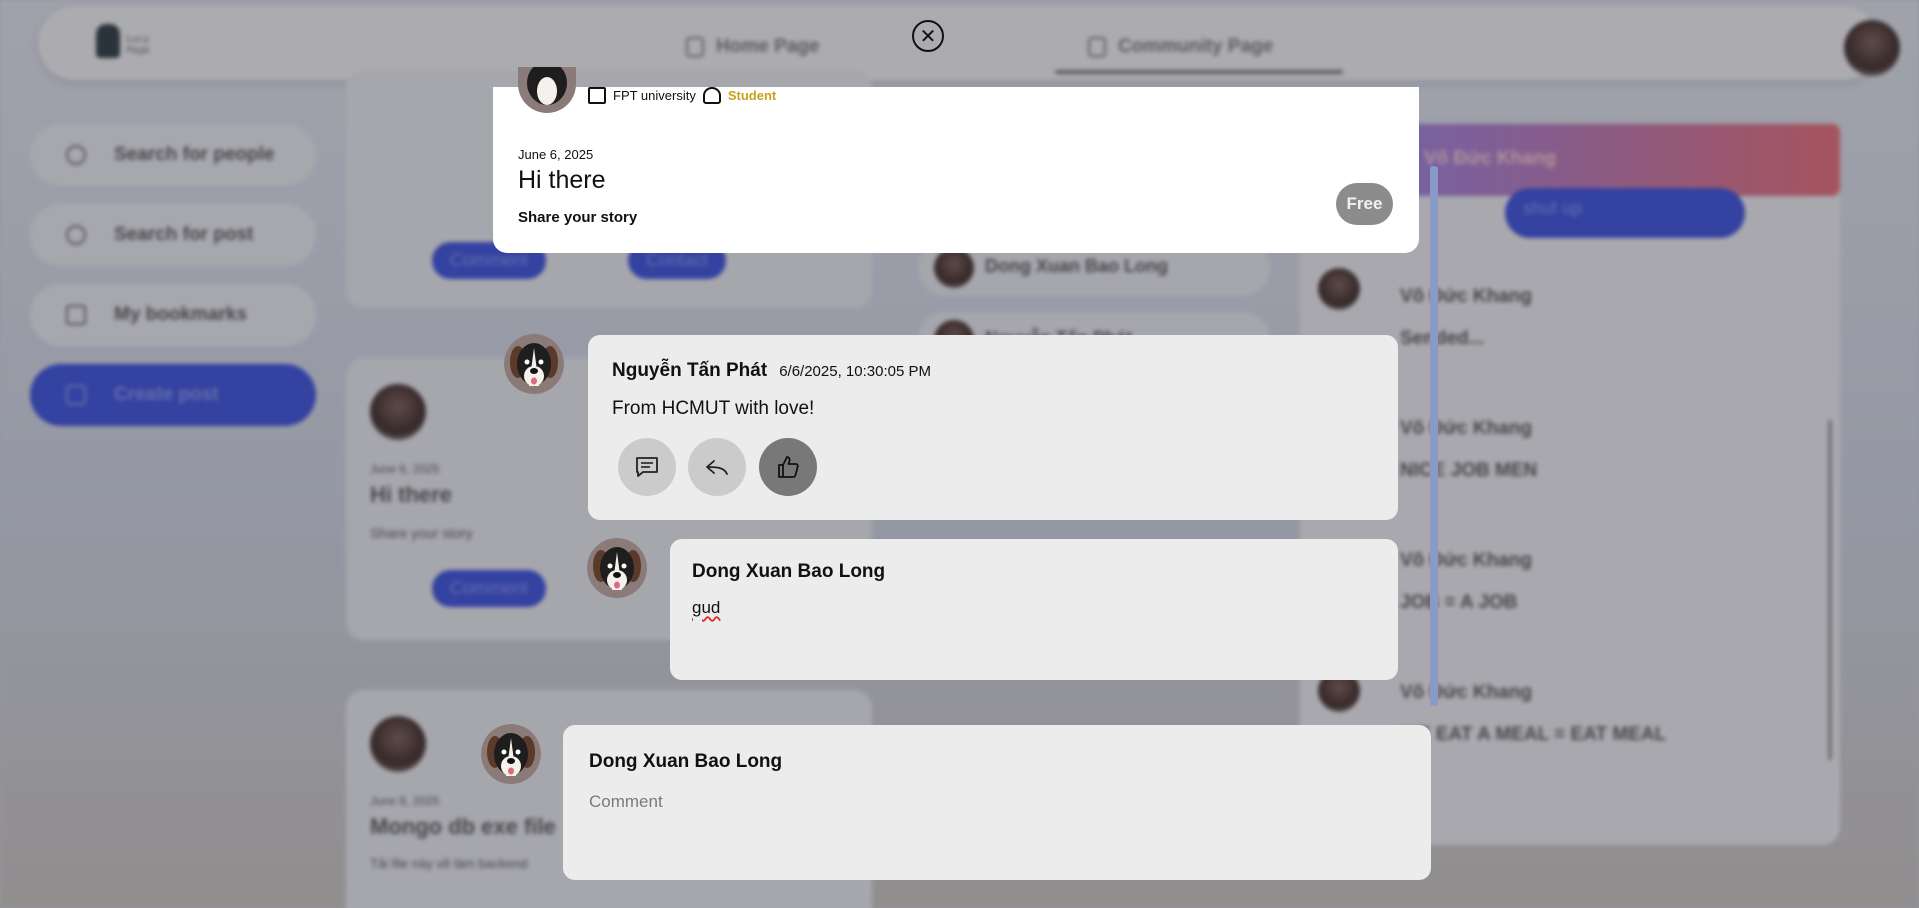  I want to click on reply-back-button, so click(717, 467).